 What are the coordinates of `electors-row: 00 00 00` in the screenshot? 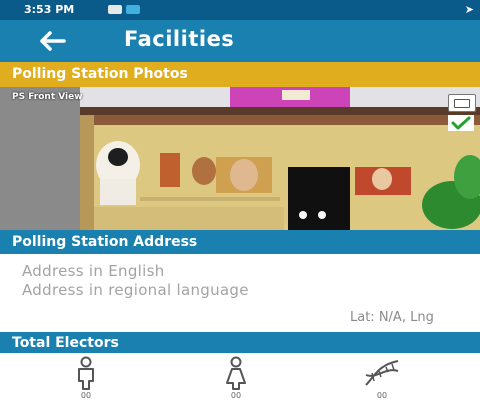 It's located at (240, 378).